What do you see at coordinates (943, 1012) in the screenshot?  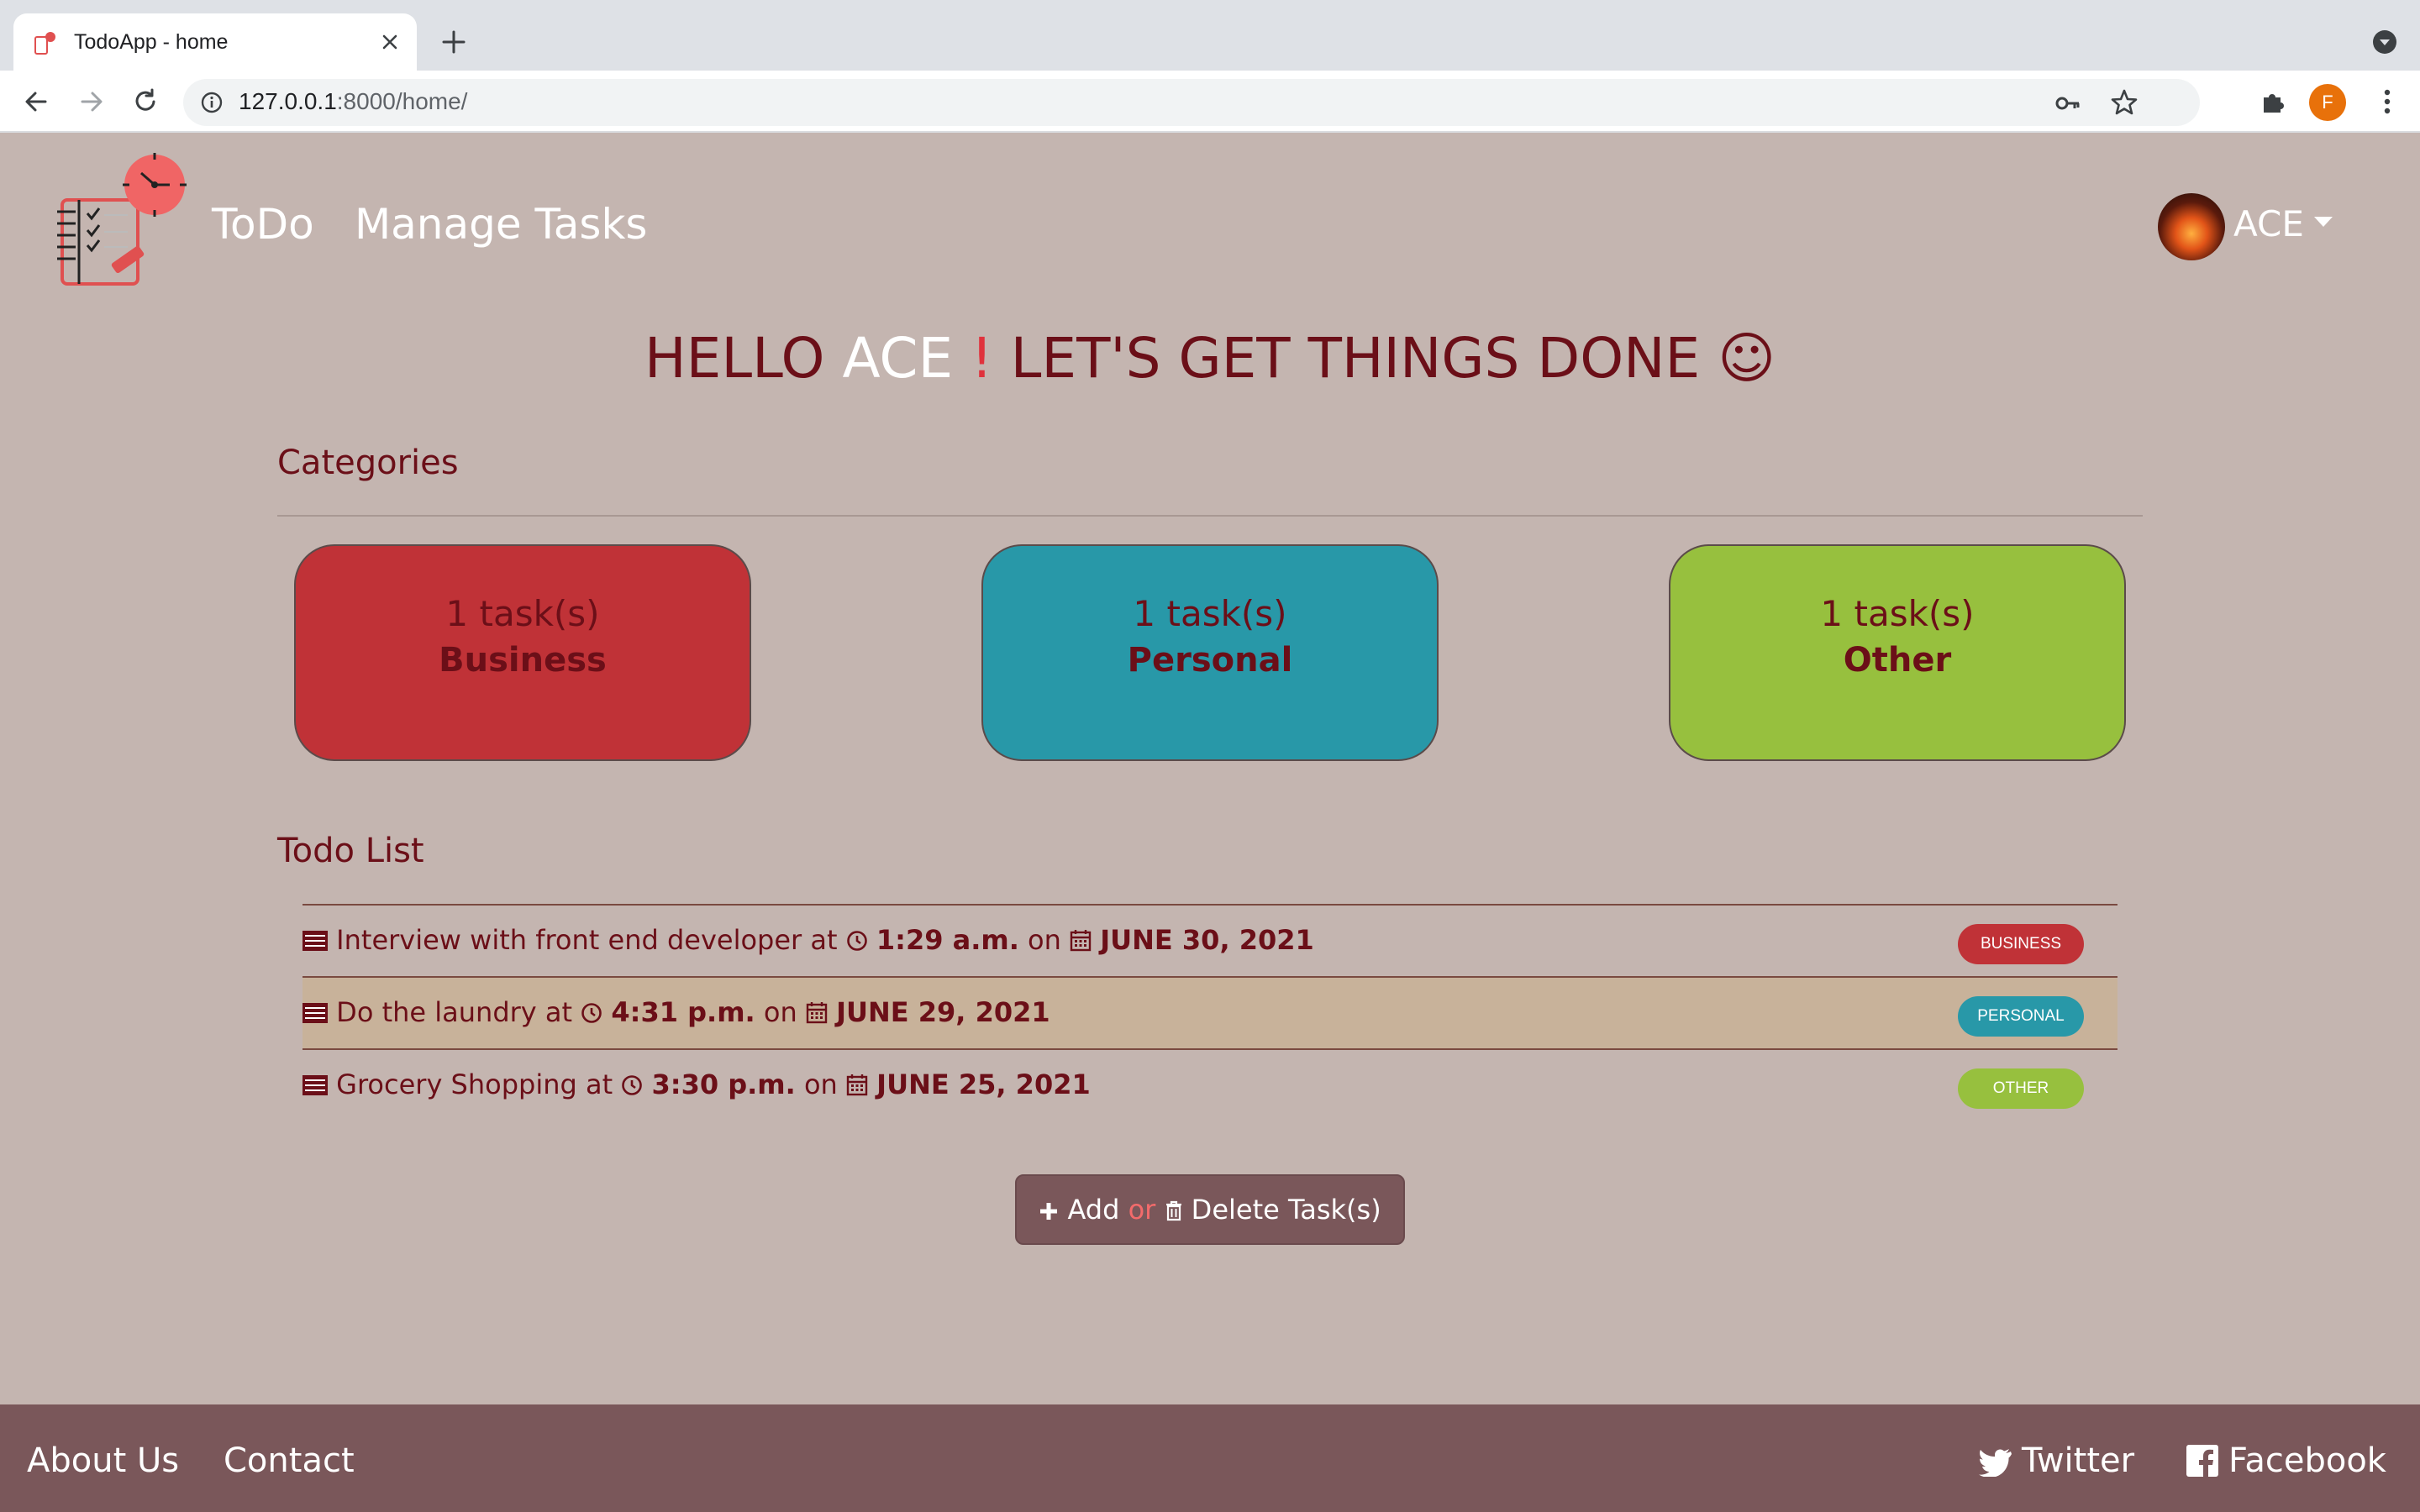 I see `todo-date: JUNE 29, 2021` at bounding box center [943, 1012].